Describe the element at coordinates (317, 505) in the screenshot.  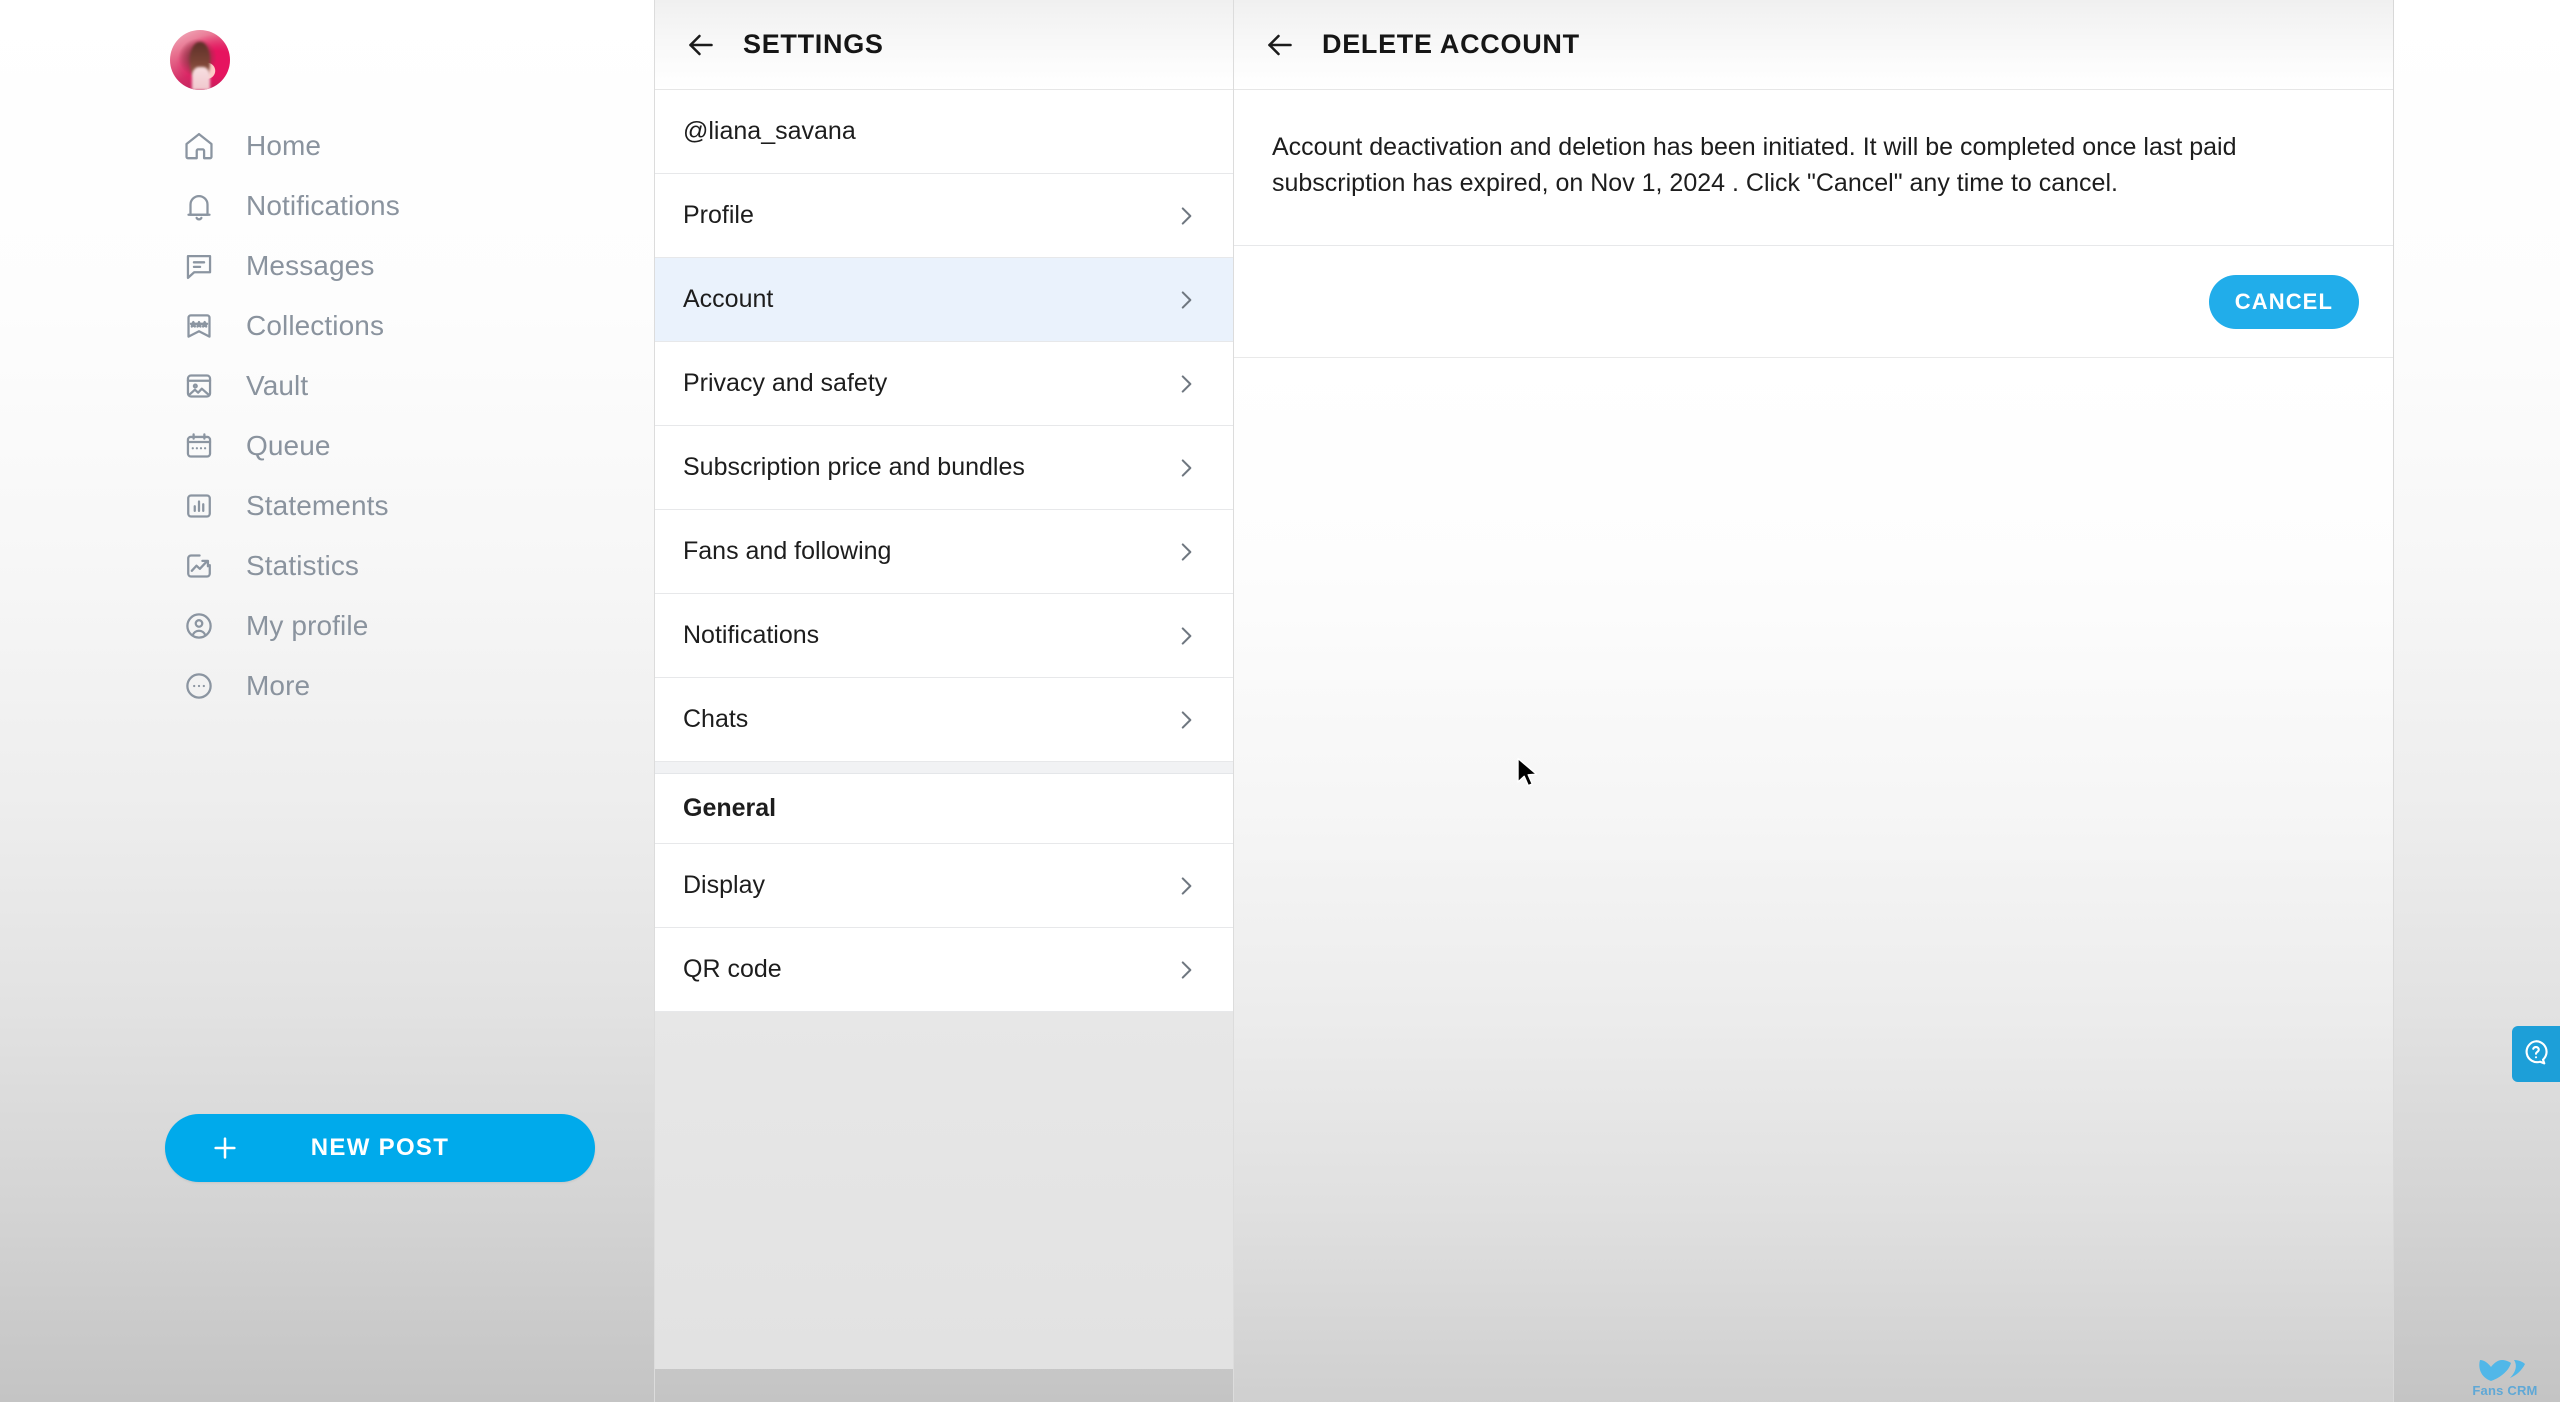
I see `sidebar-item-label: Statements` at that location.